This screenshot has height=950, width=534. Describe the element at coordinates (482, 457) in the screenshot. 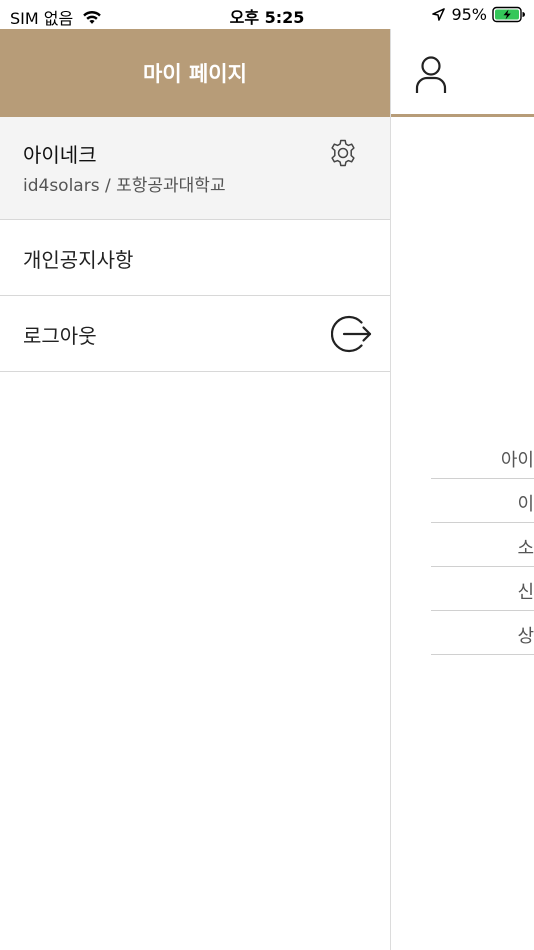

I see `main-list-item: 아이` at that location.